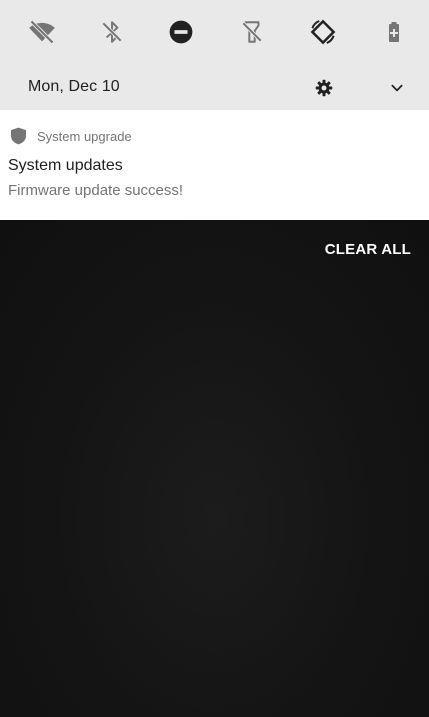  Describe the element at coordinates (74, 86) in the screenshot. I see `date-label: Mon, Dec 10` at that location.